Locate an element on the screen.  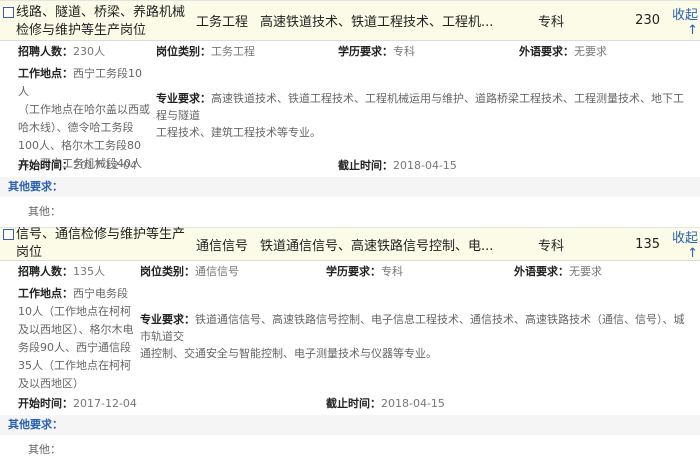
job-title: 信号、通信检修与维护等生产 岗位 is located at coordinates (93, 244).